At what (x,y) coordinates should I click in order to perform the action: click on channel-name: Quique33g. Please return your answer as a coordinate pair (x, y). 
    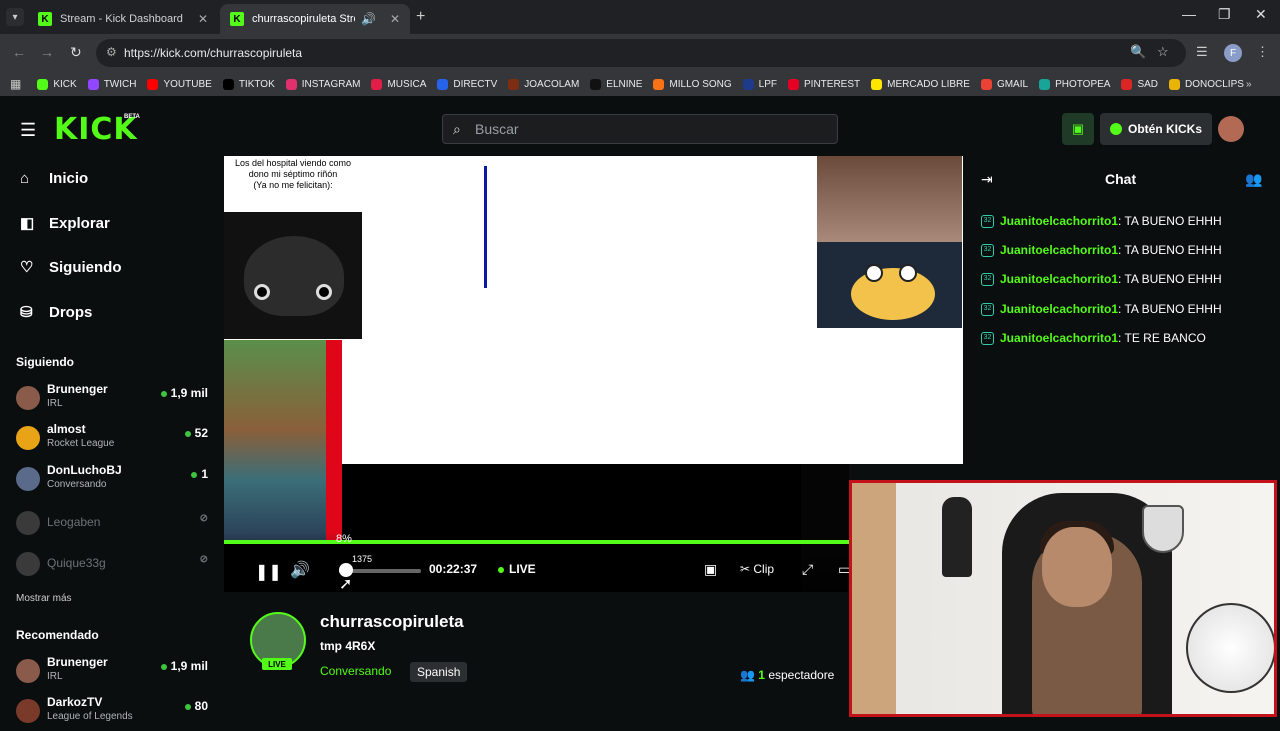
    Looking at the image, I should click on (76, 563).